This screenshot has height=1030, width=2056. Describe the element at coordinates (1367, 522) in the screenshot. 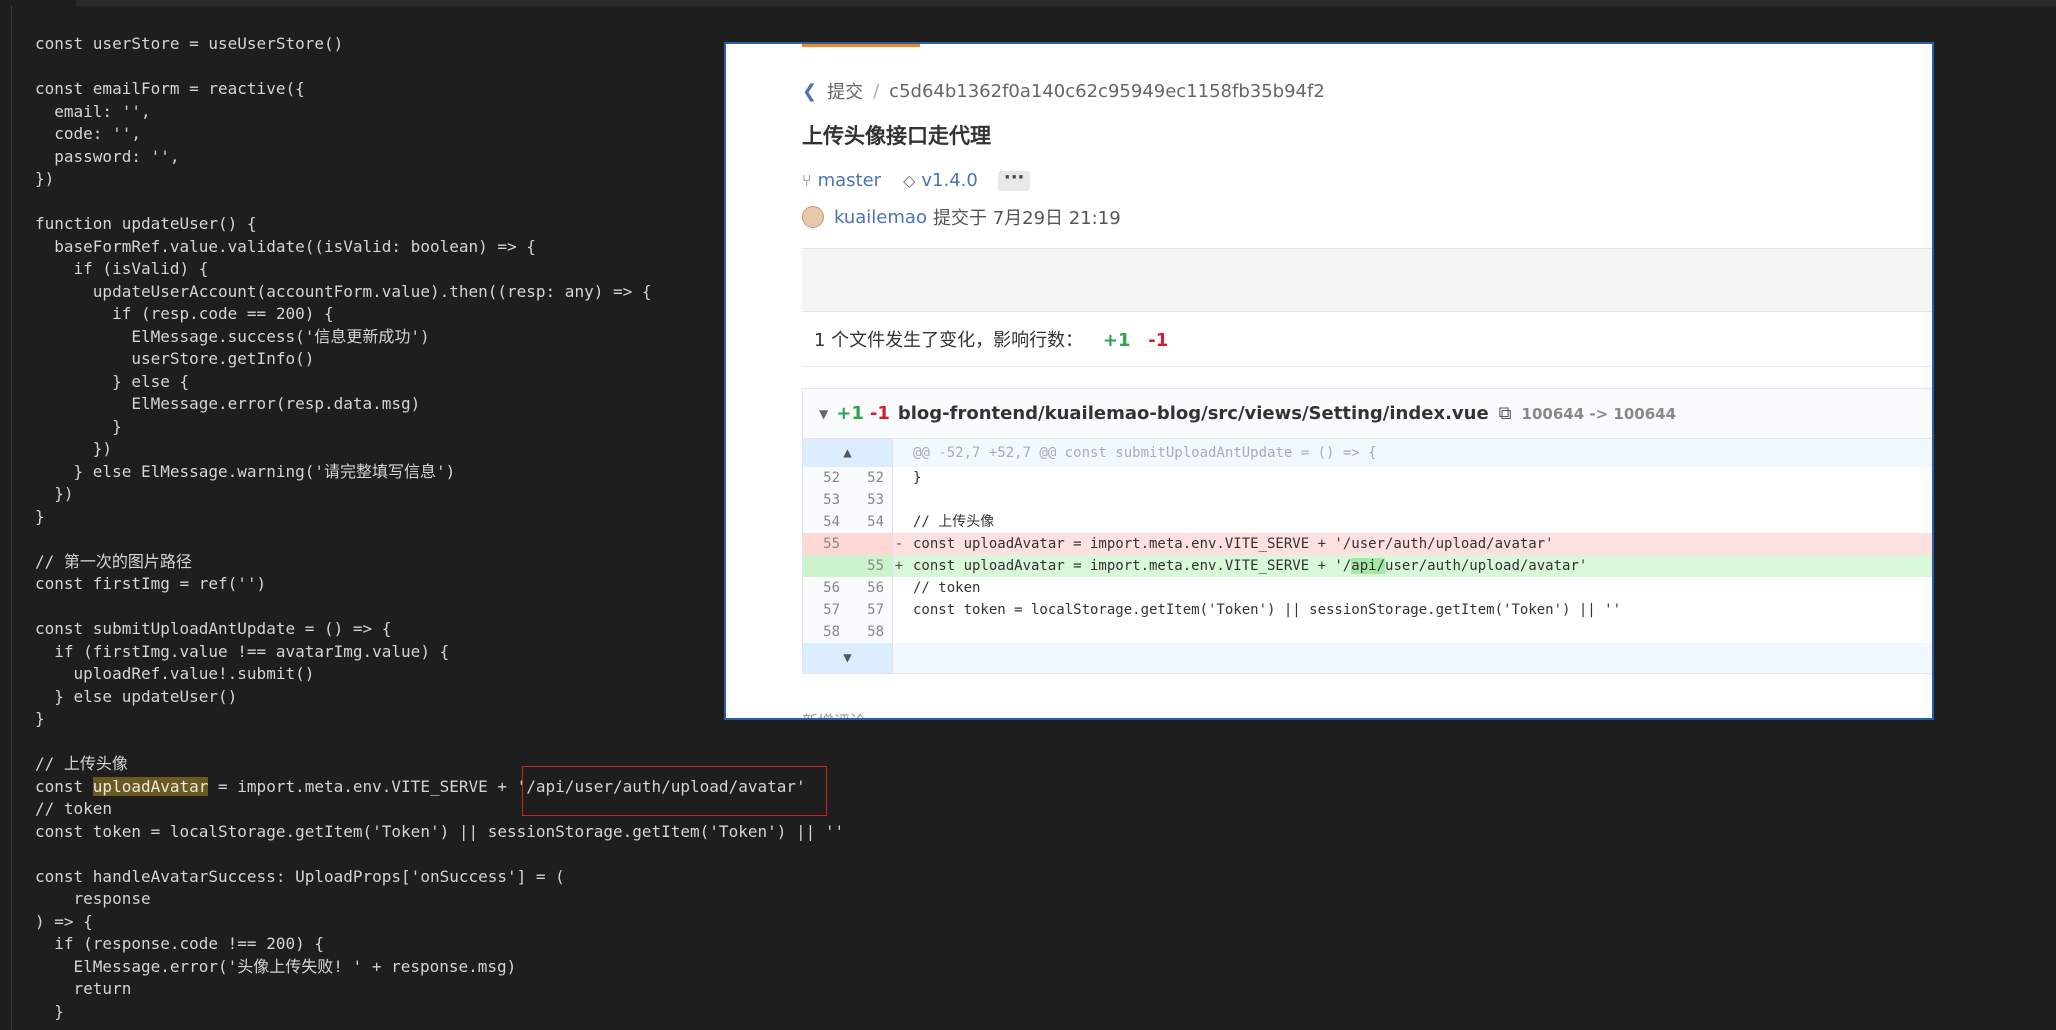

I see `diff-row: 54 54 // 上传头像` at that location.